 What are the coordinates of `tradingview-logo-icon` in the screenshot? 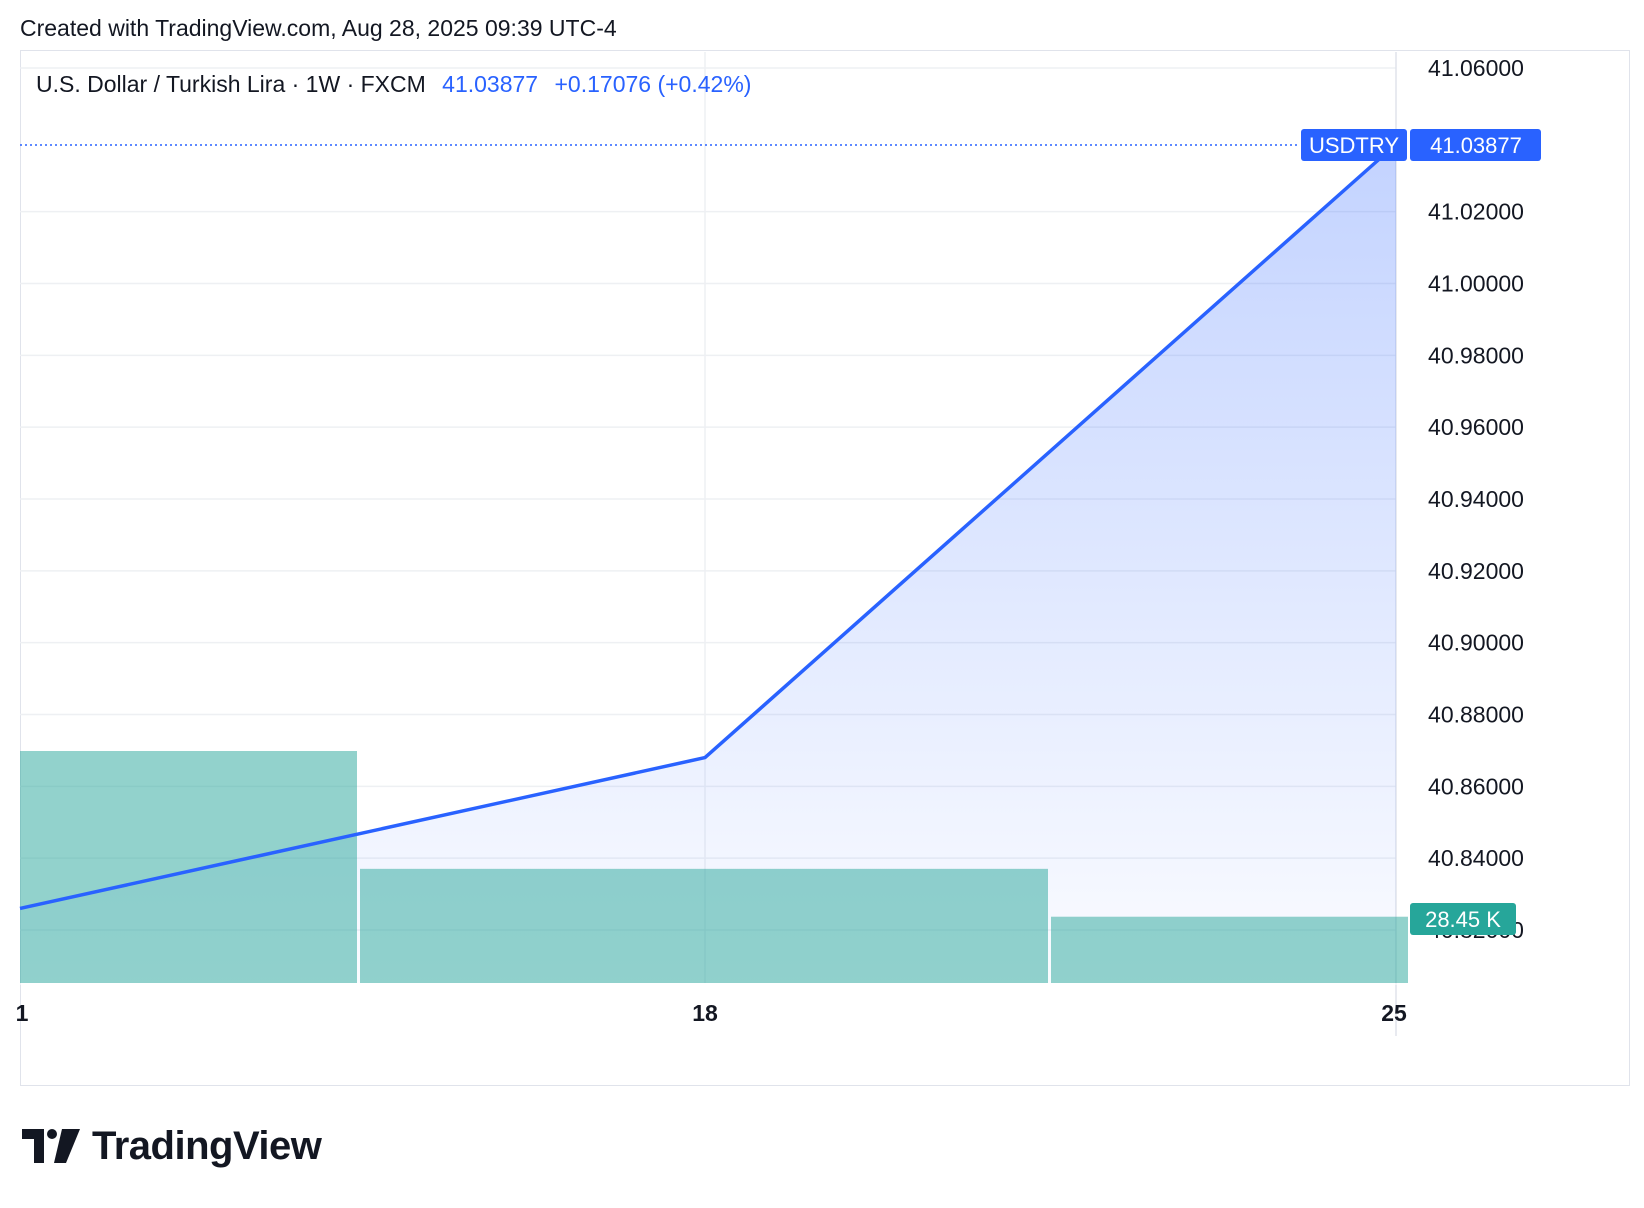 It's located at (51, 1146).